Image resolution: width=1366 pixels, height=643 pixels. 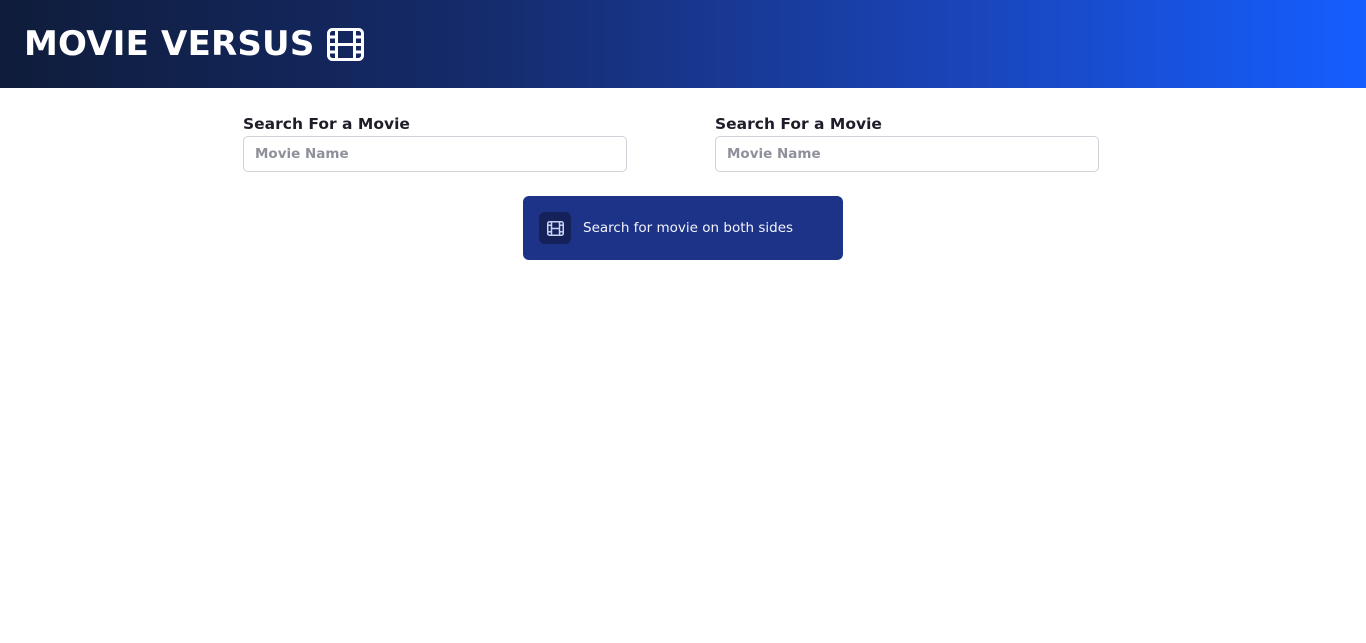 I want to click on right-movie-search-input, so click(x=907, y=154).